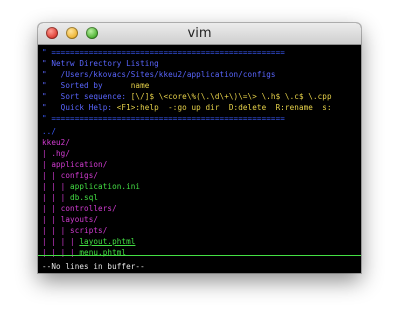  What do you see at coordinates (140, 85) in the screenshot?
I see `sorted-by-value: name` at bounding box center [140, 85].